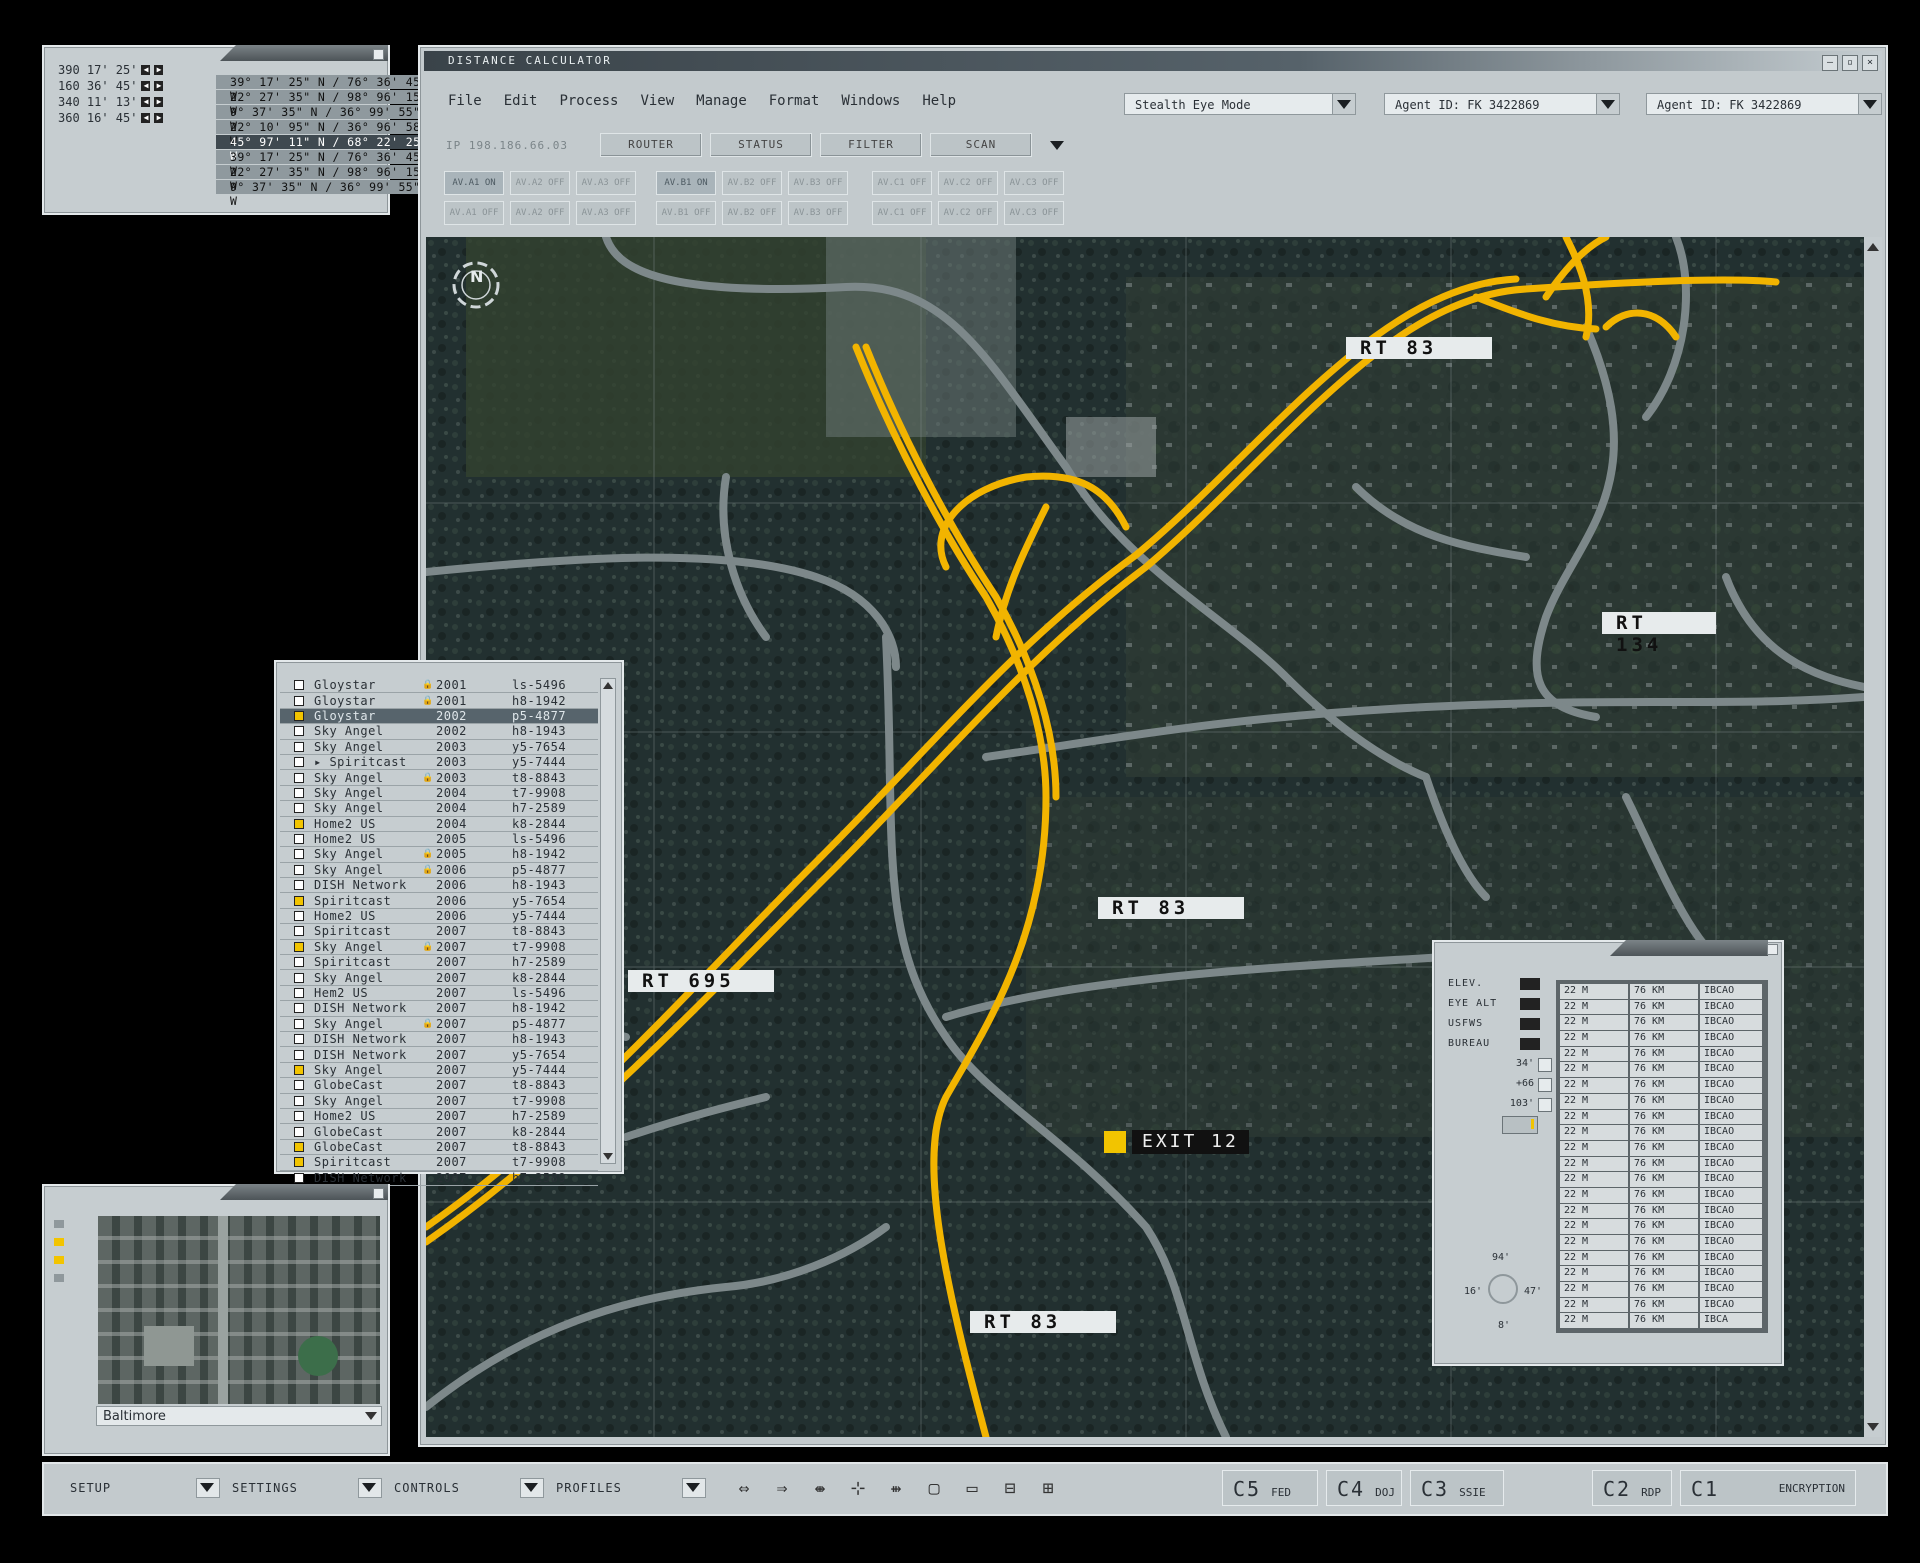 The height and width of the screenshot is (1563, 1920). What do you see at coordinates (322, 134) in the screenshot?
I see `coordinate-row: 22° 10' 95" N / 36° 96' 58" W` at bounding box center [322, 134].